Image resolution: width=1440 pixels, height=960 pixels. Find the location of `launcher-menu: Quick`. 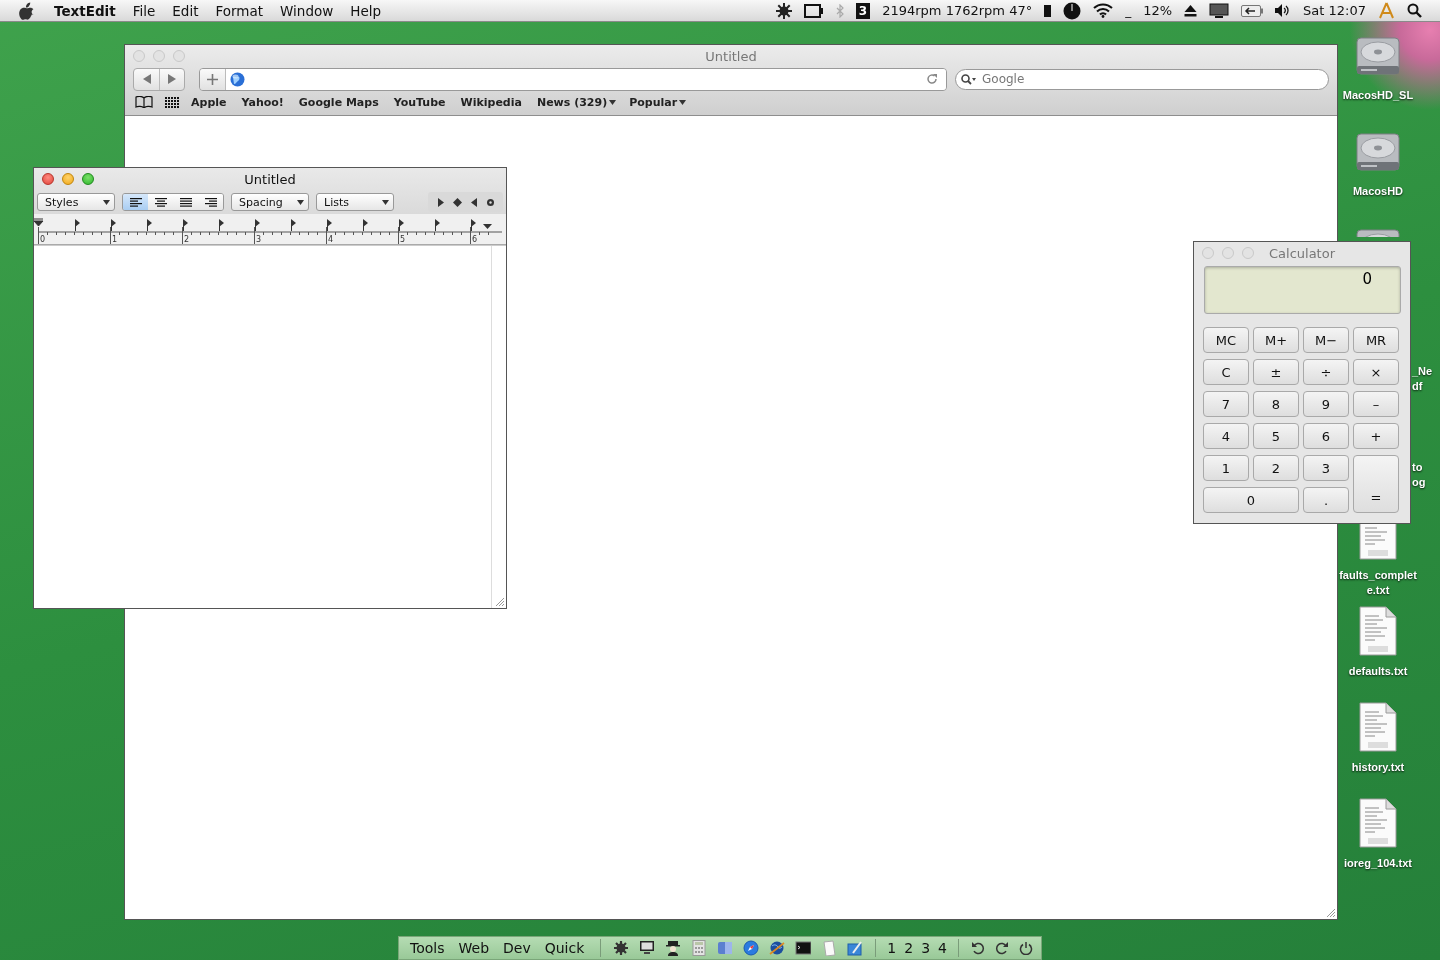

launcher-menu: Quick is located at coordinates (564, 948).